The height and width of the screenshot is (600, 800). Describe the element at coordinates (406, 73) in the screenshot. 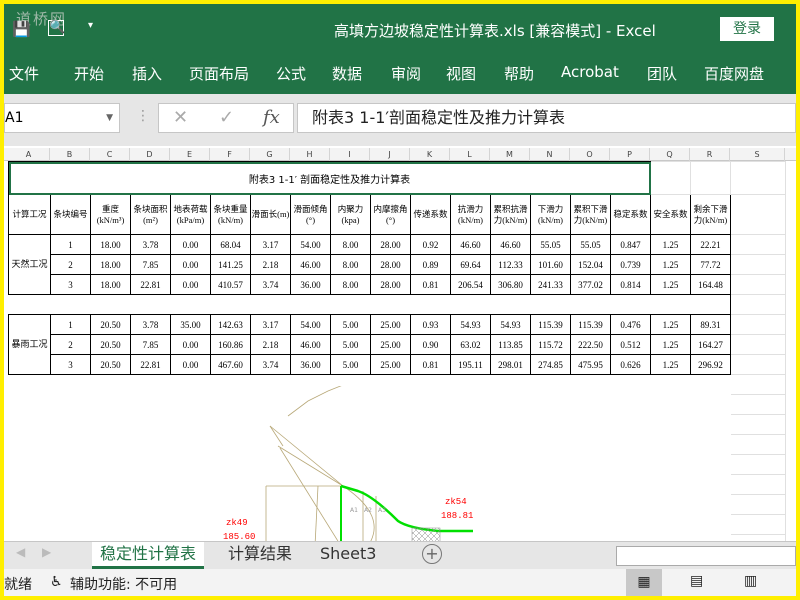

I see `ribbon-tab: 审阅` at that location.